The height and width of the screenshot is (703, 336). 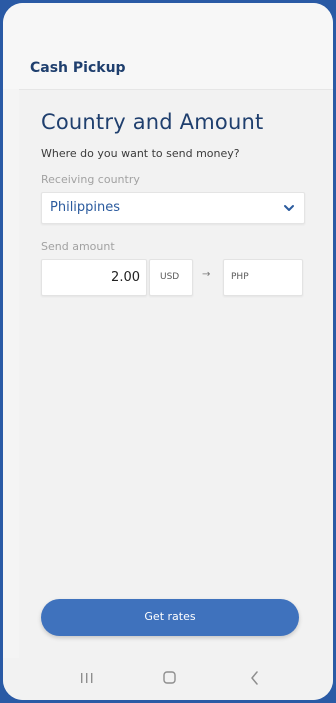 I want to click on app-header: Cash Pickup, so click(x=168, y=46).